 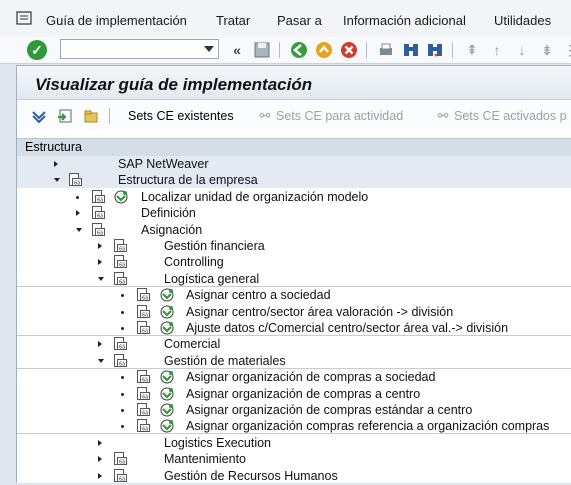 I want to click on folder-icon, so click(x=91, y=116).